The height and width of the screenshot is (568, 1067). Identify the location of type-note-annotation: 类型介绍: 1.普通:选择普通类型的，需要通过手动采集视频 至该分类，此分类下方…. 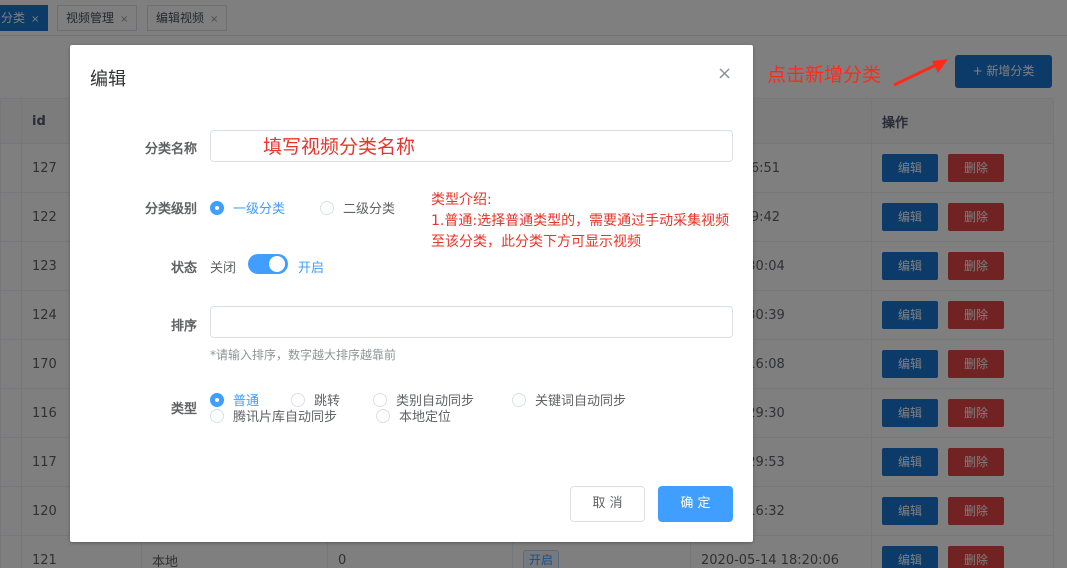
(580, 221).